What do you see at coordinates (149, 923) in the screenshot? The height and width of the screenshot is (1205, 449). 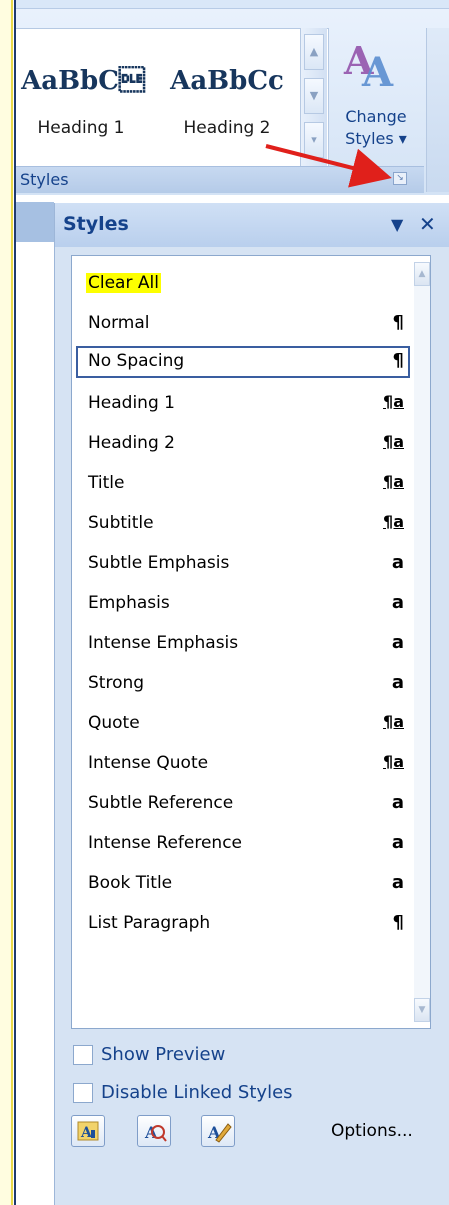 I see `style-label: List Paragraph` at bounding box center [149, 923].